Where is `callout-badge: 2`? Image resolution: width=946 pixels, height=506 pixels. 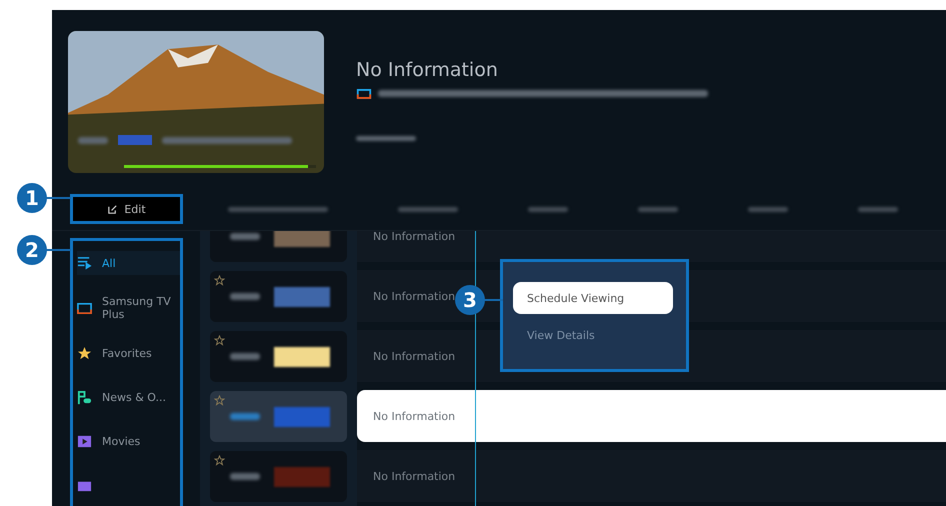 callout-badge: 2 is located at coordinates (32, 250).